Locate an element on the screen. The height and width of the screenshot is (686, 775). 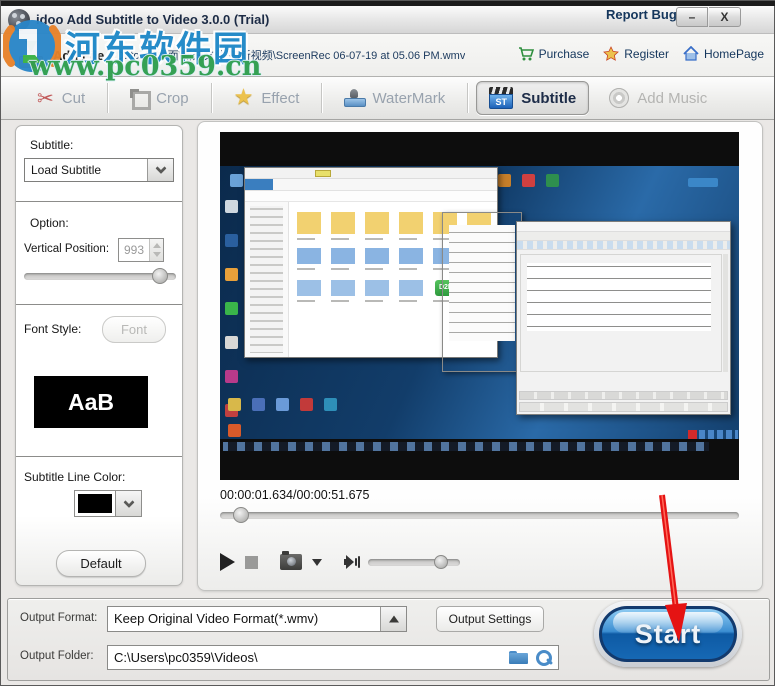
volume-slider is located at coordinates (414, 561).